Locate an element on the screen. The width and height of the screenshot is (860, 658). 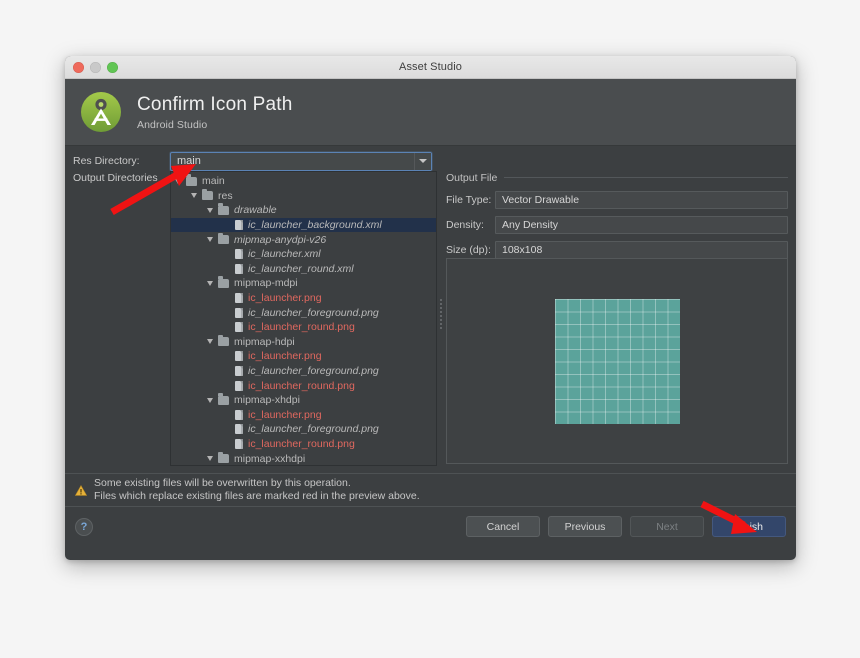
warning-triangle-icon is located at coordinates (81, 490).